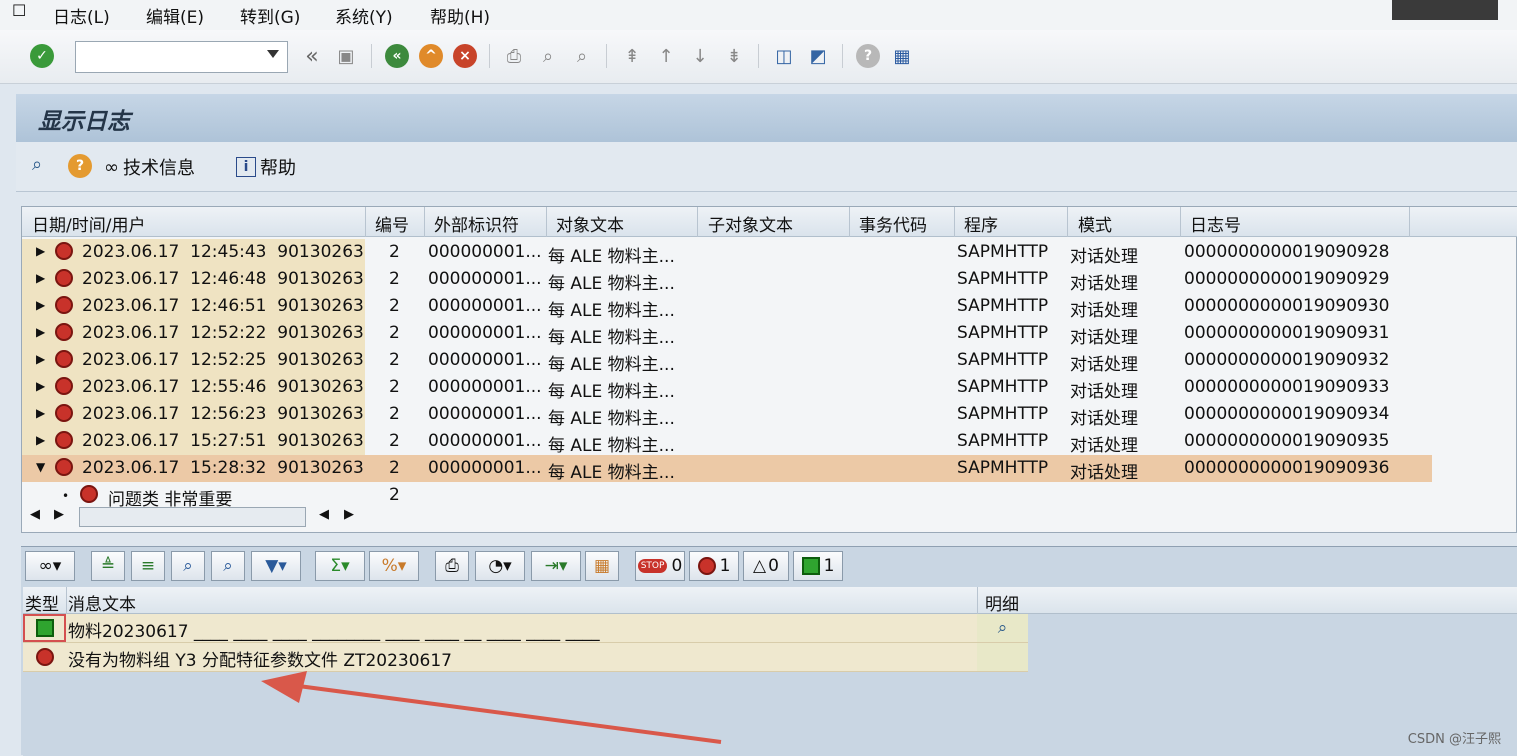 Image resolution: width=1517 pixels, height=756 pixels. What do you see at coordinates (766, 566) in the screenshot?
I see `warning-filter-button: △ 0` at bounding box center [766, 566].